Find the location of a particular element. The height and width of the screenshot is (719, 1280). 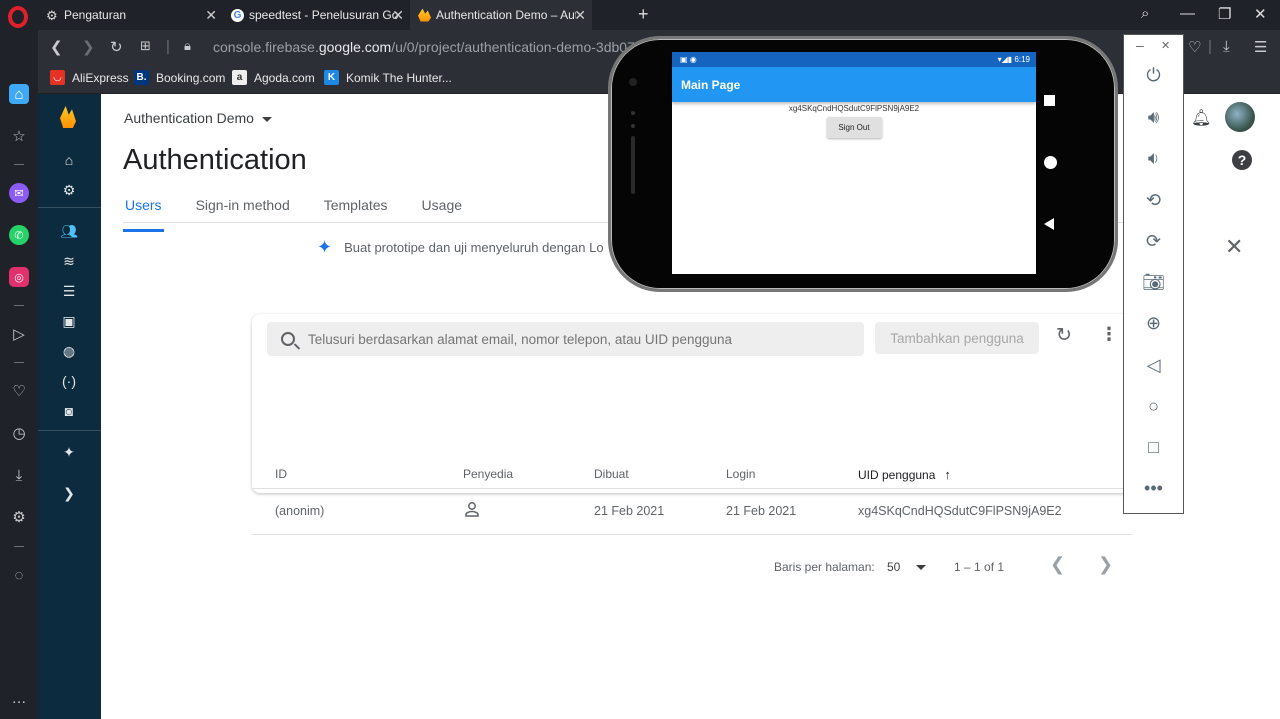

minimize-icon: – is located at coordinates (1140, 45).